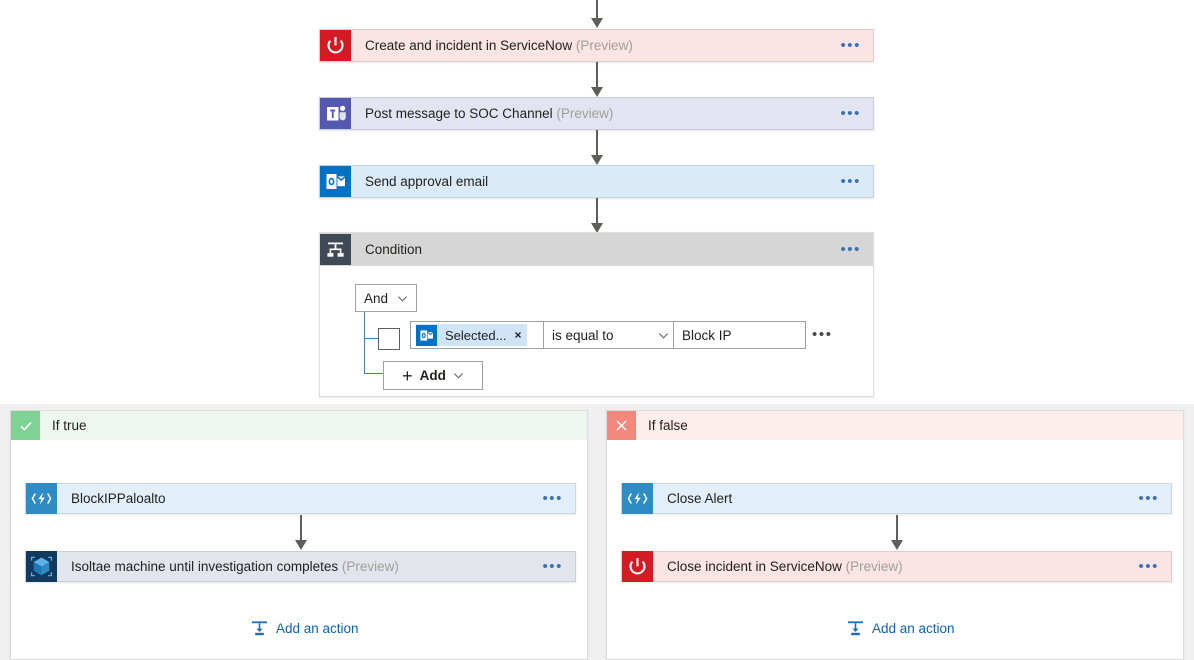  Describe the element at coordinates (371, 339) in the screenshot. I see `condition-tree-branch-row` at that location.